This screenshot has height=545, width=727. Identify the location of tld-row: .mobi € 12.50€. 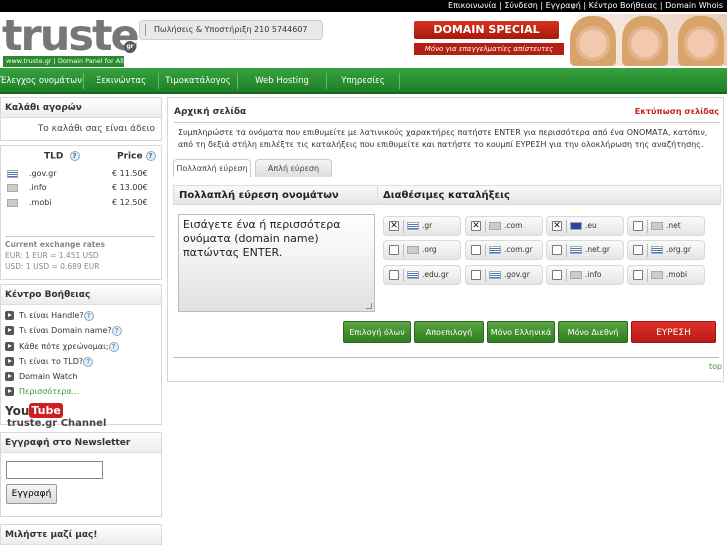
(81, 203).